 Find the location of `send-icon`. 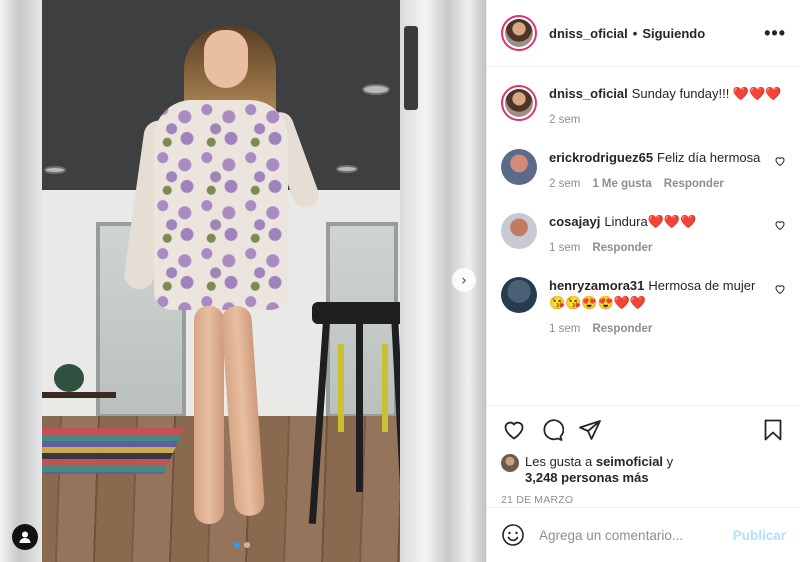

send-icon is located at coordinates (590, 430).